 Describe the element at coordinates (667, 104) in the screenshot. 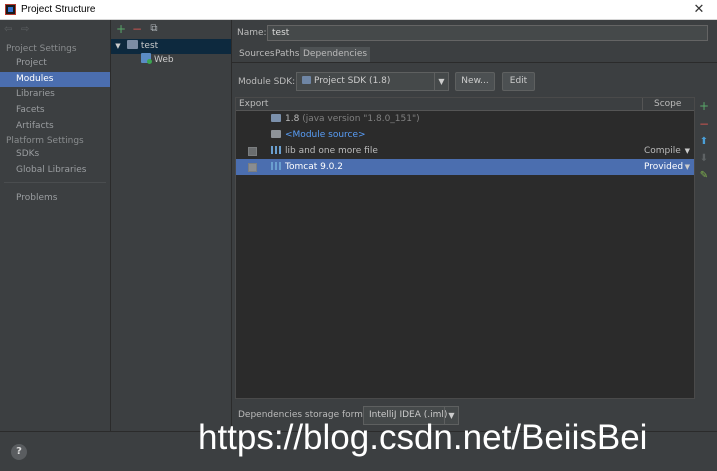

I see `scope-column-header: Scope` at that location.